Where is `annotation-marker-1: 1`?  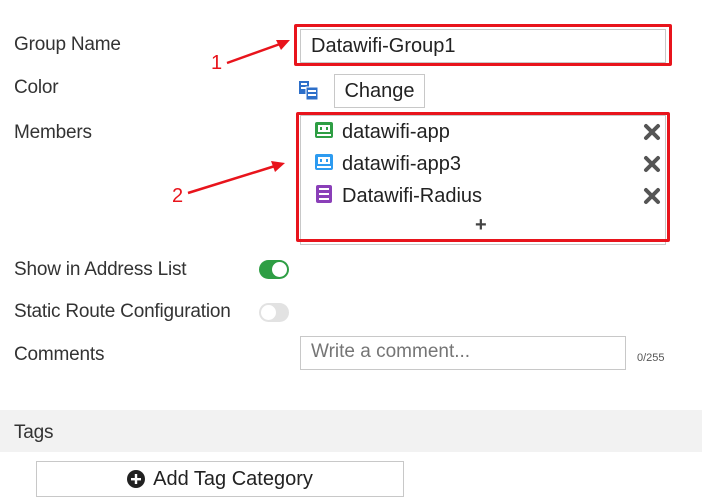 annotation-marker-1: 1 is located at coordinates (217, 63).